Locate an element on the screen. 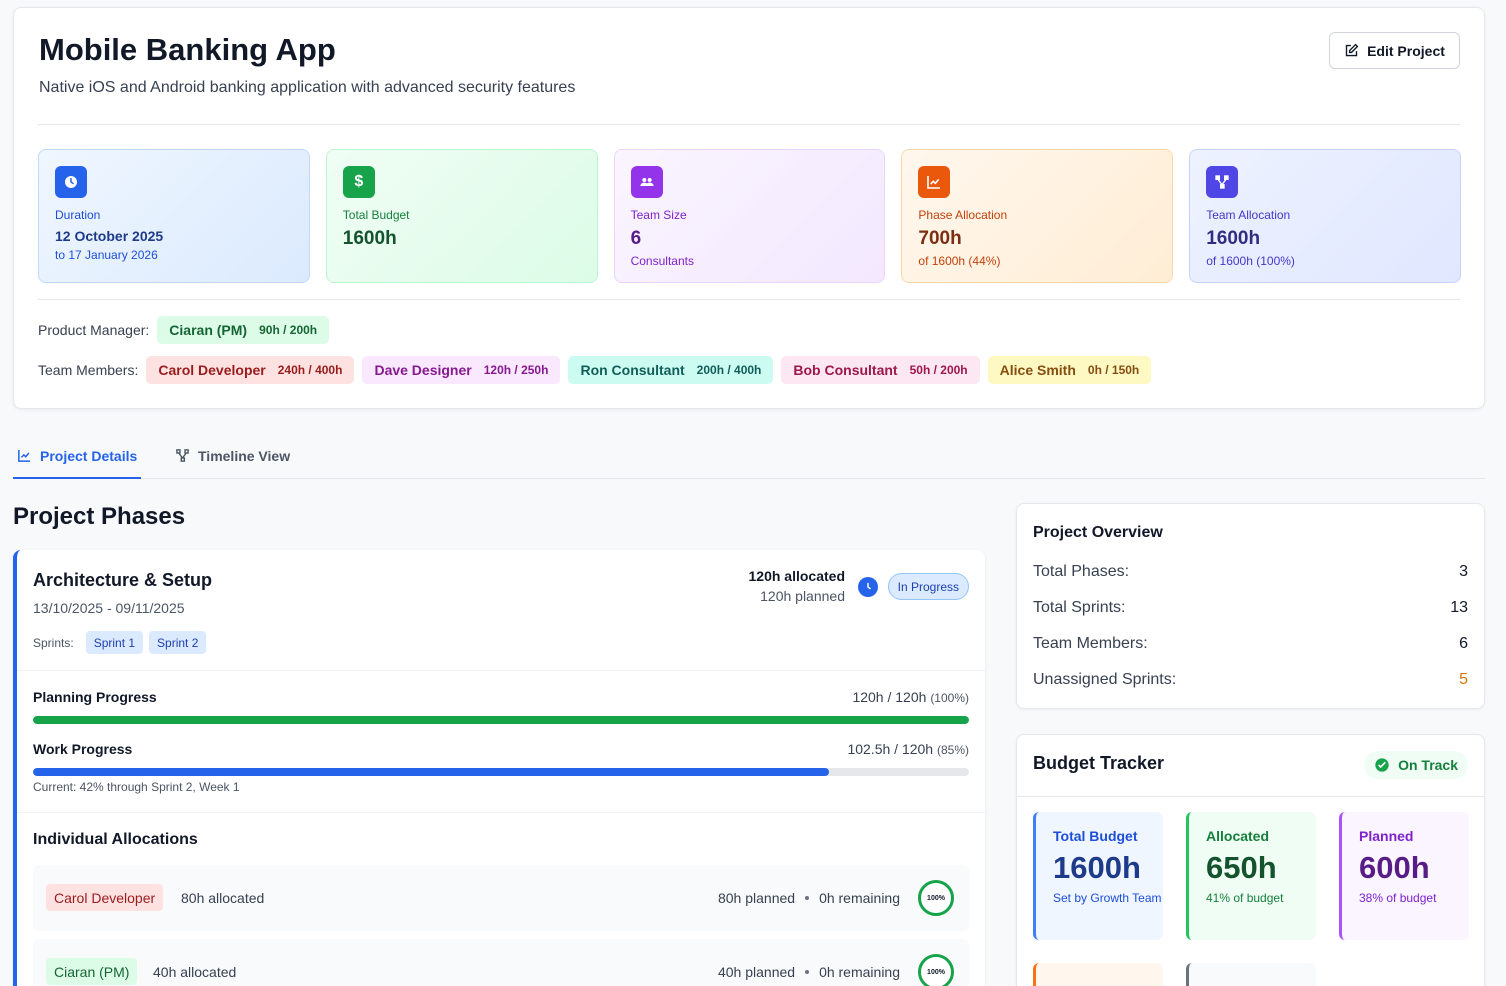  team-member-pill: Alice Smith 0h / 150h is located at coordinates (1069, 370).